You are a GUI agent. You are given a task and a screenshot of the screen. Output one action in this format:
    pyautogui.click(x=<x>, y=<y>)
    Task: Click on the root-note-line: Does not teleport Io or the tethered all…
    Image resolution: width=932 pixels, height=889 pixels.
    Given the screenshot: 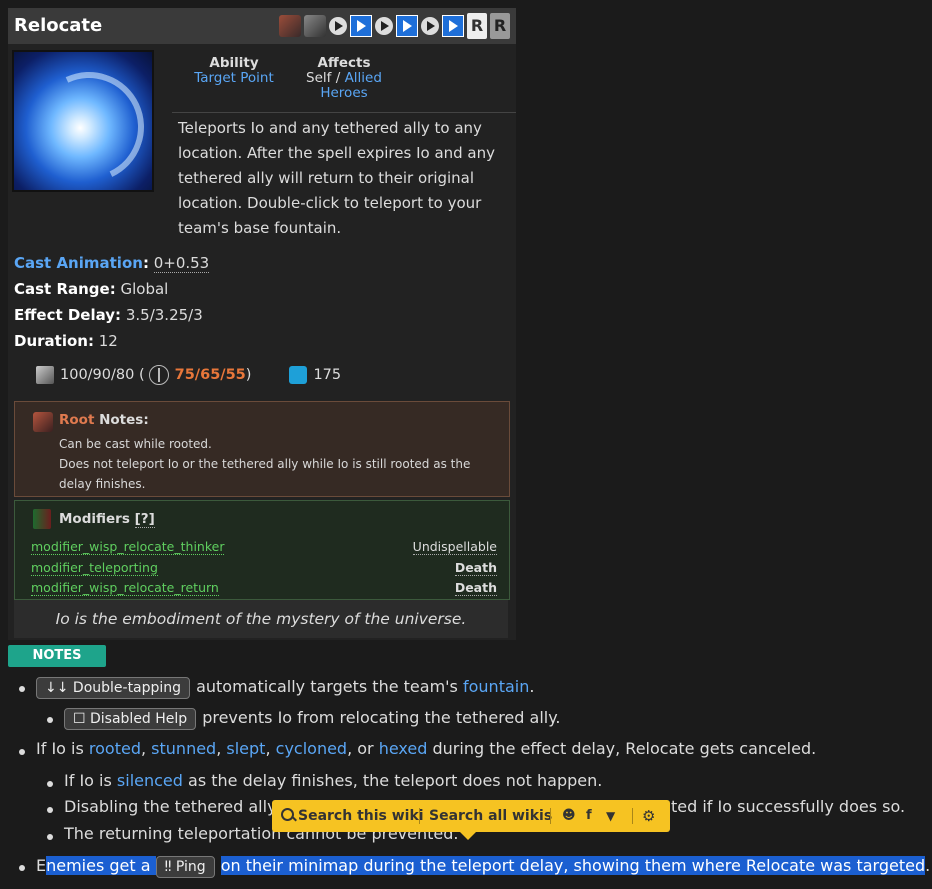 What is the action you would take?
    pyautogui.click(x=265, y=474)
    